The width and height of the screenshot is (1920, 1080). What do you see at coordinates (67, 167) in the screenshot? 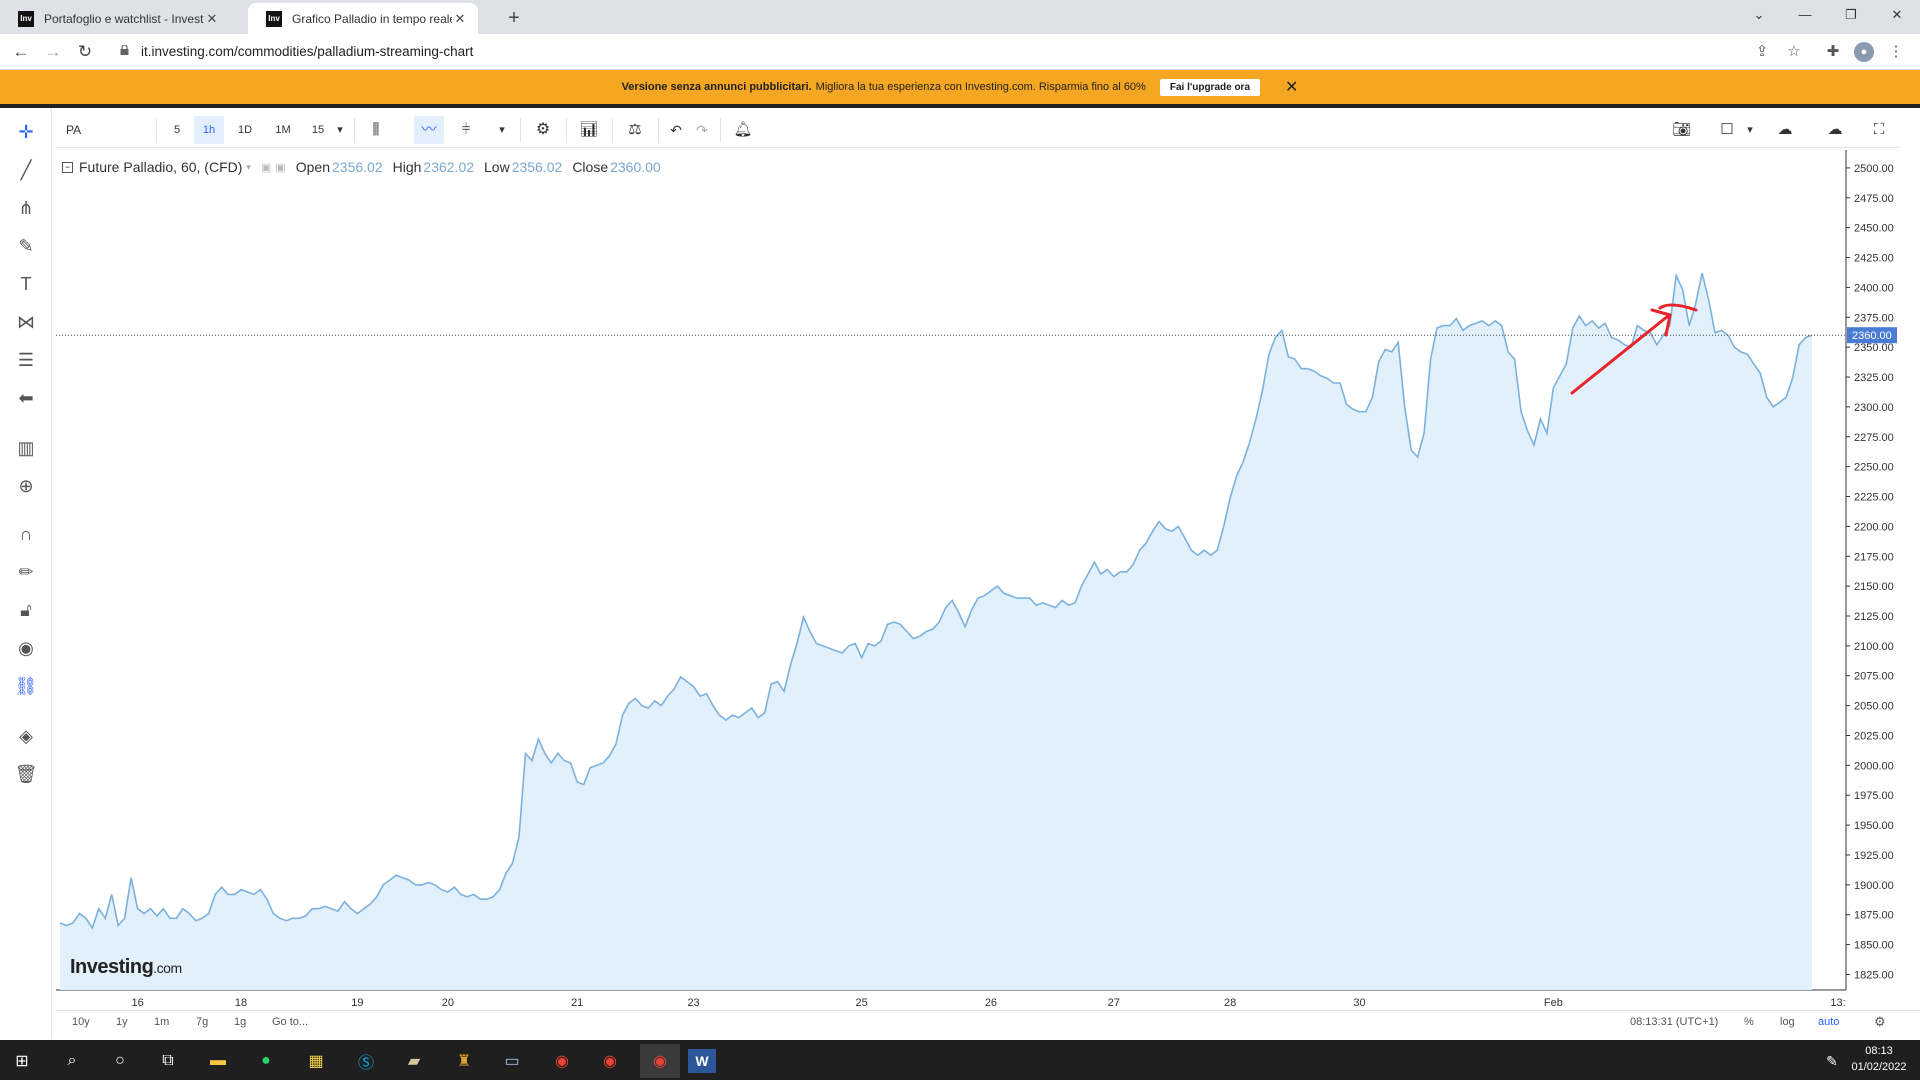
I see `collapse-legend-icon: −` at bounding box center [67, 167].